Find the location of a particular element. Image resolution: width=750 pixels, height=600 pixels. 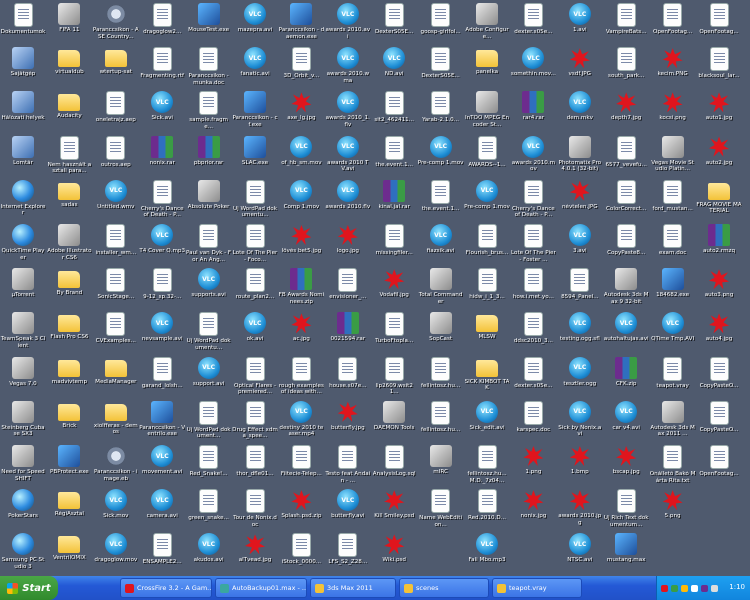

desktop-icon: rar4.rar is located at coordinates (533, 114).